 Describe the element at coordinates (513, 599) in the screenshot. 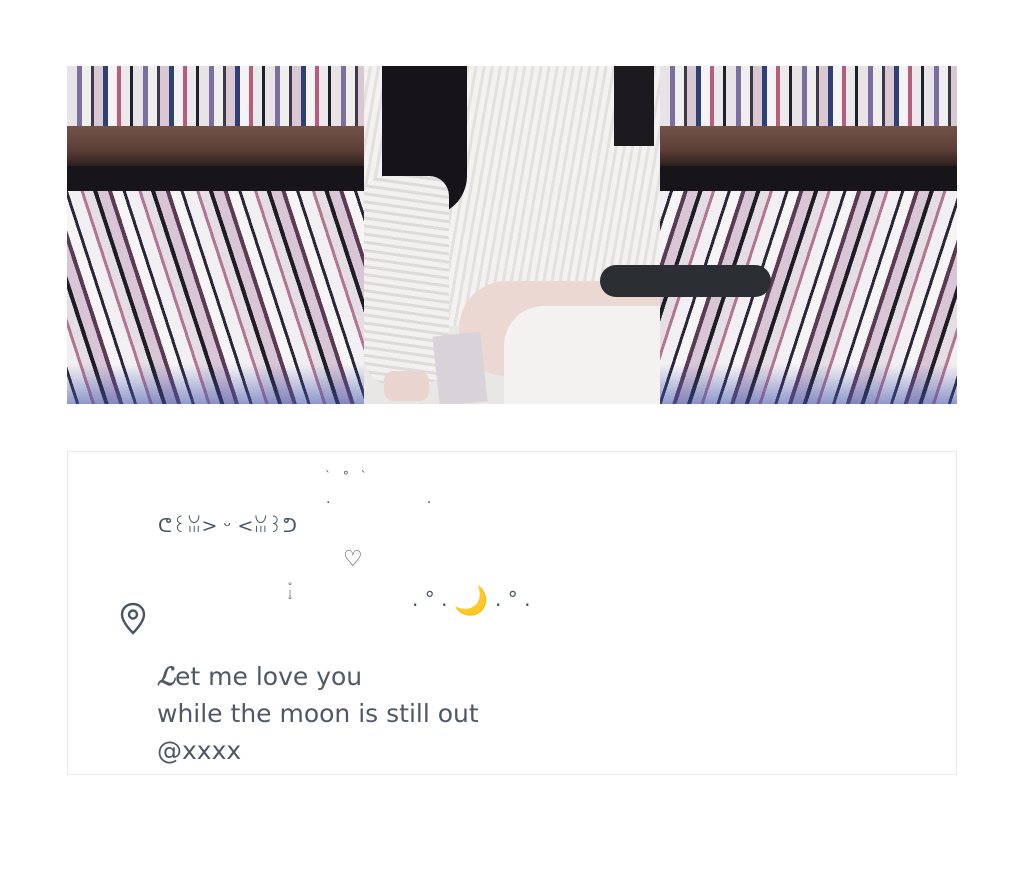

I see `moon-dots-right: . ° .` at that location.